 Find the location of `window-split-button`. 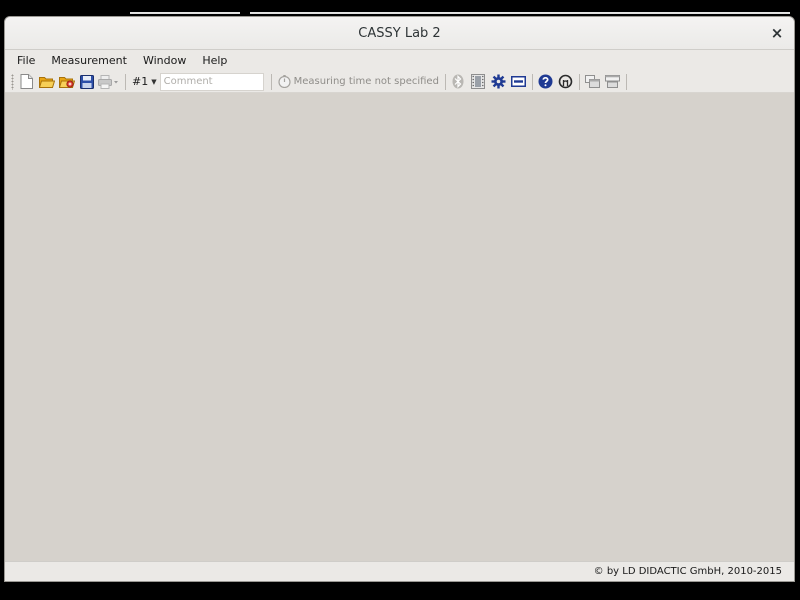

window-split-button is located at coordinates (612, 81).